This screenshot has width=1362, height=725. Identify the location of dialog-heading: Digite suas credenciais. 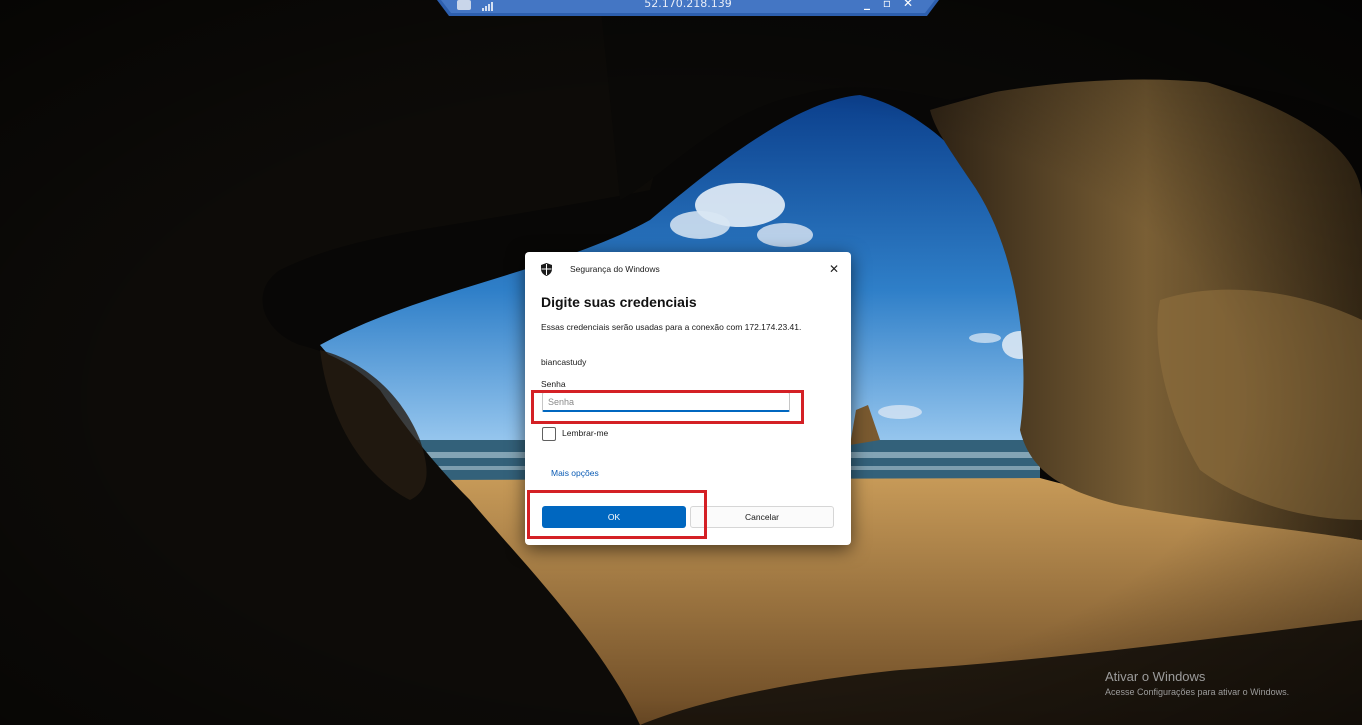
(619, 302).